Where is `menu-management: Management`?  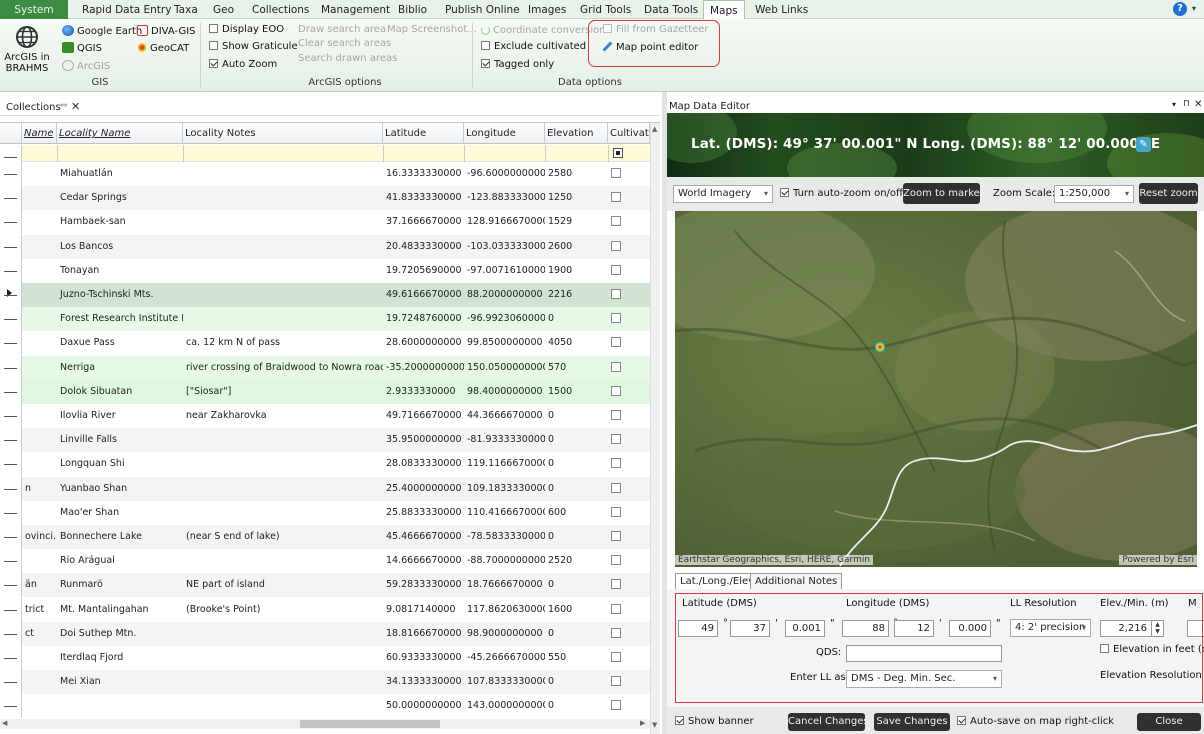 menu-management: Management is located at coordinates (355, 9).